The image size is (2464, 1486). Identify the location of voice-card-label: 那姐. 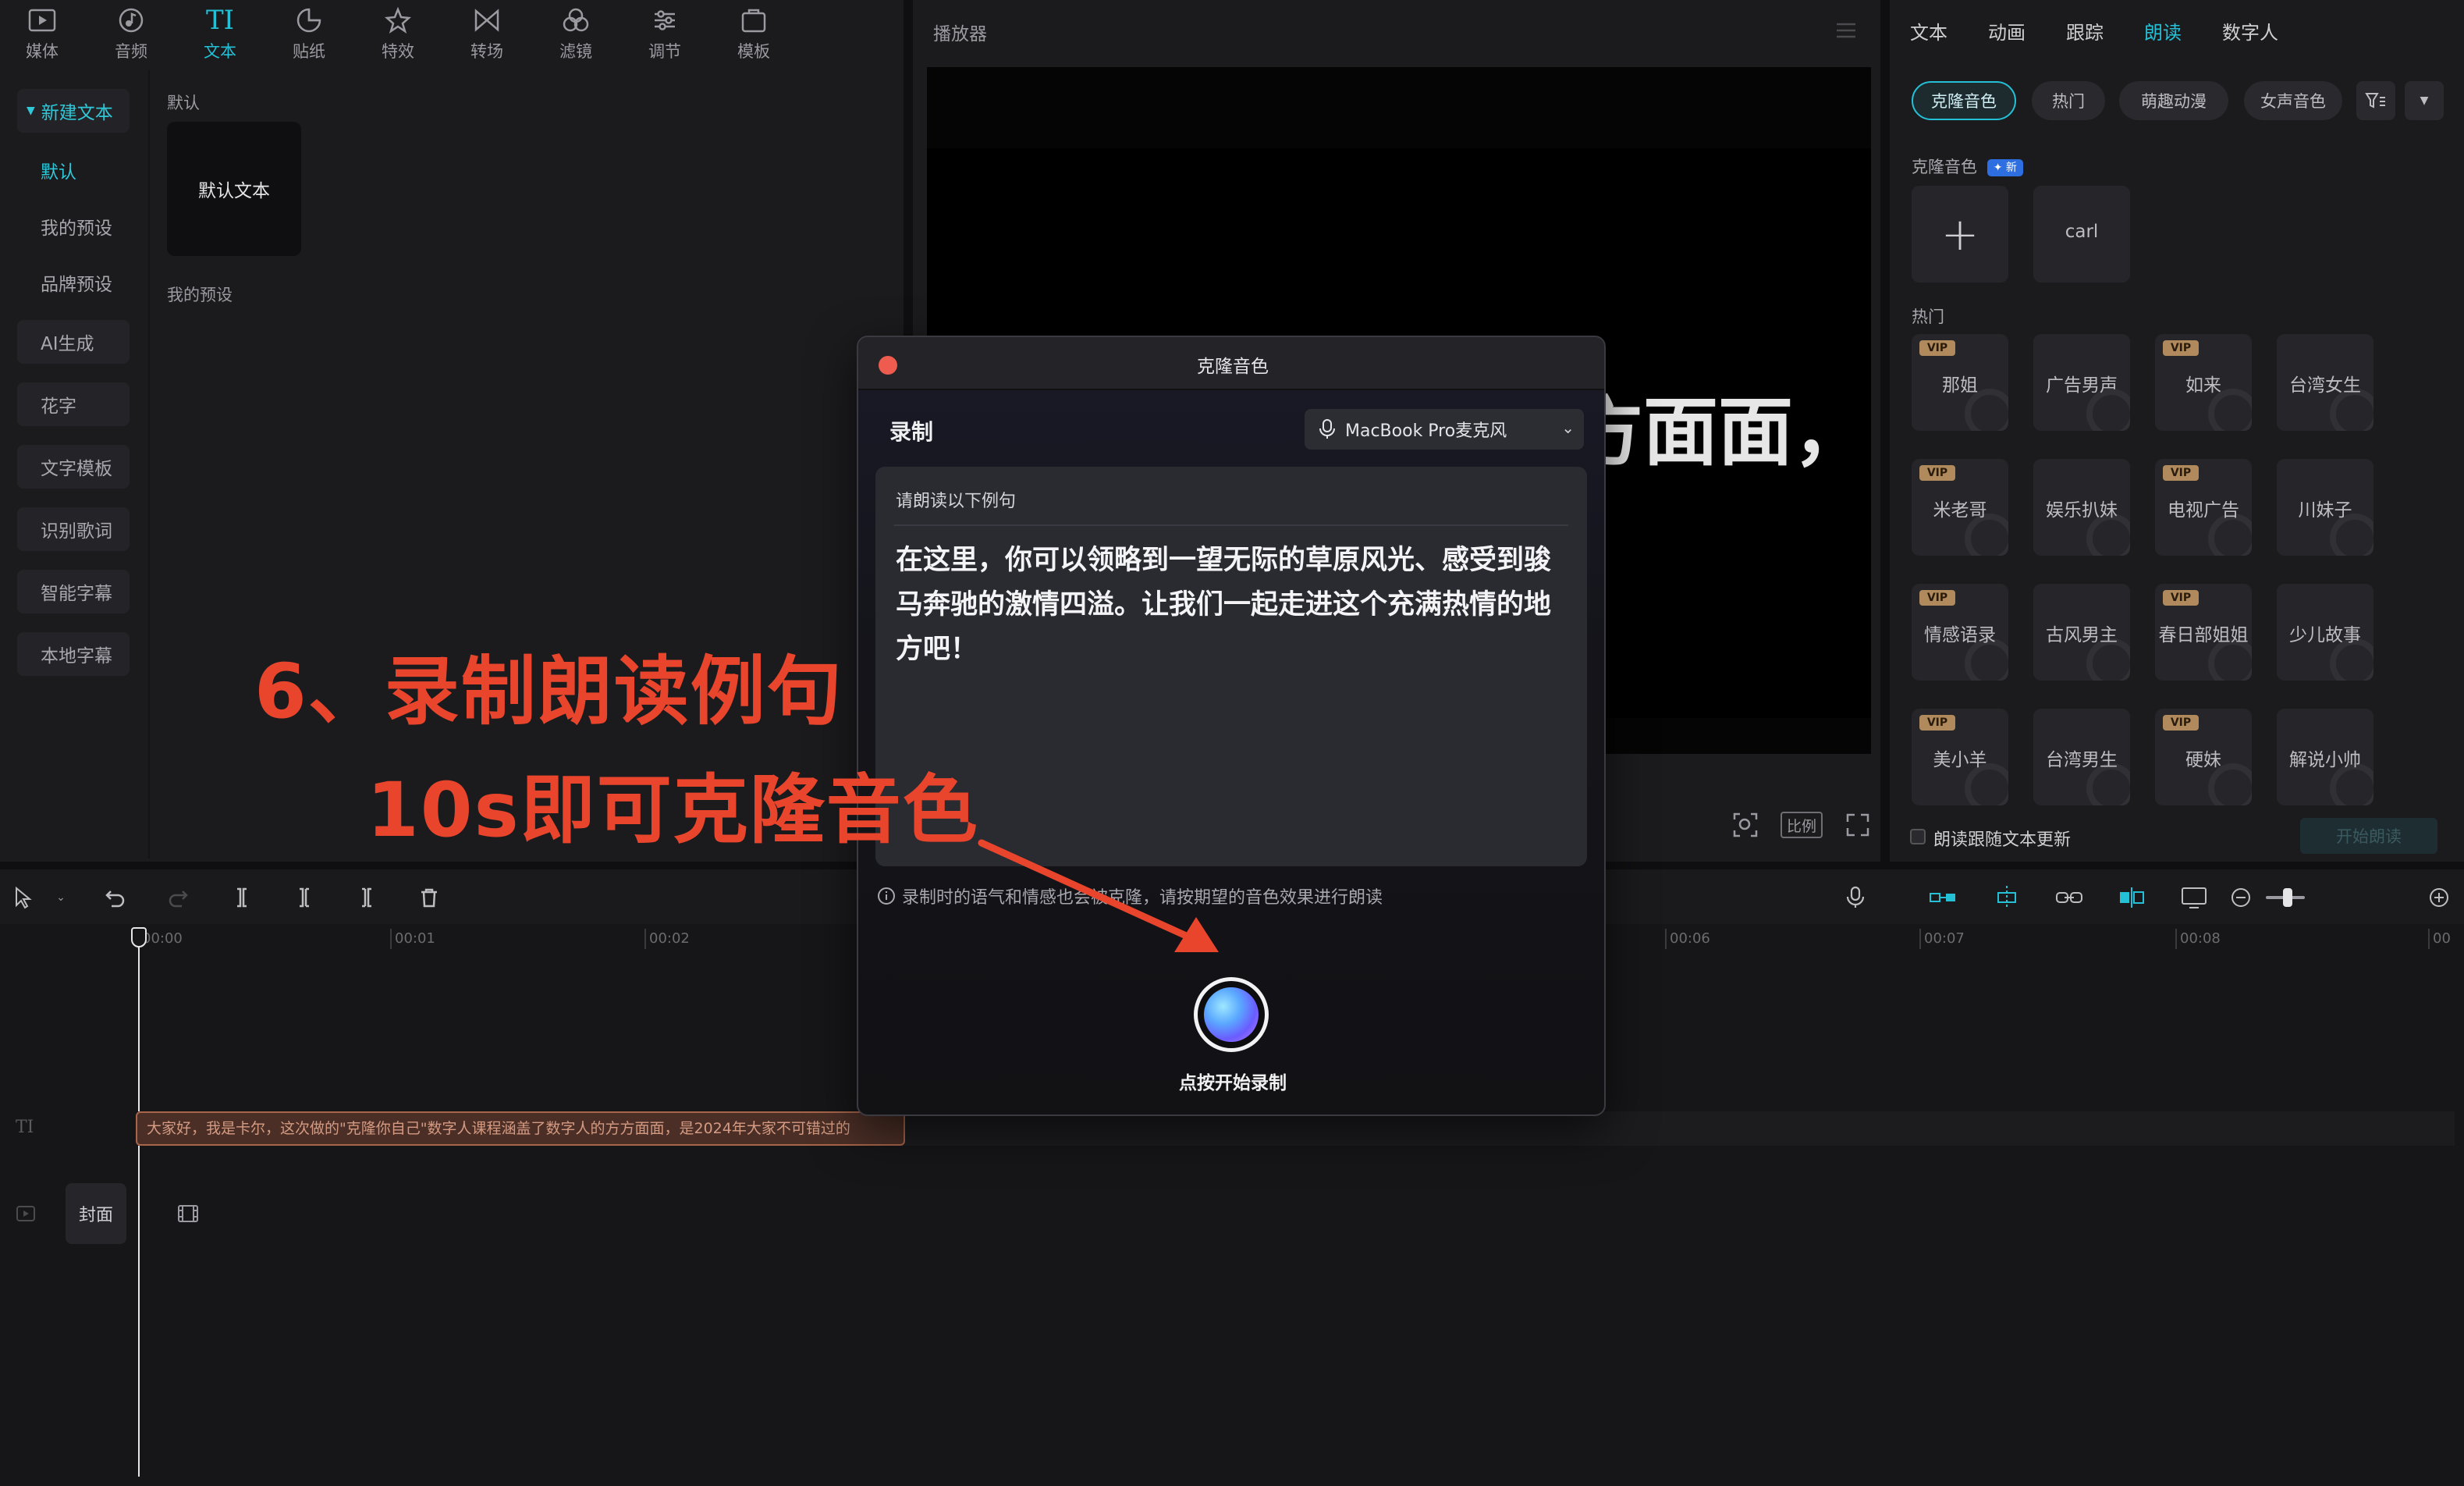
(1960, 385).